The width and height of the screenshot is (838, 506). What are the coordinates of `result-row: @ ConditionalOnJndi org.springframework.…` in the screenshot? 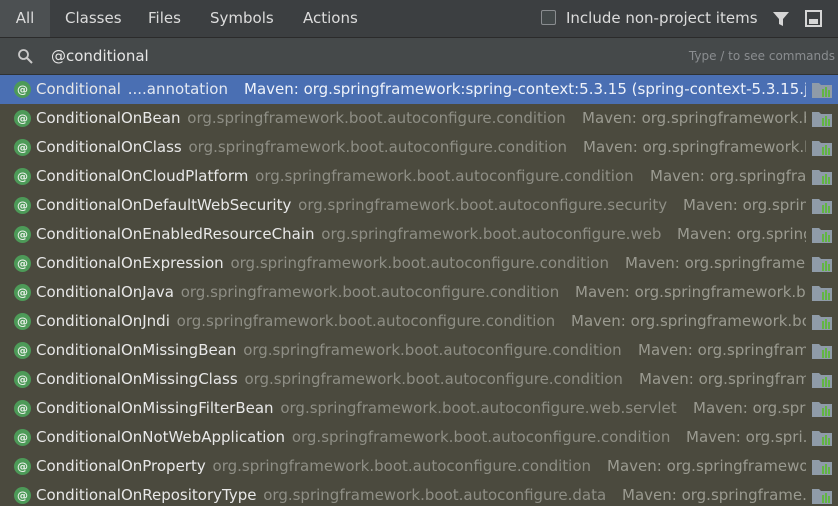 It's located at (419, 321).